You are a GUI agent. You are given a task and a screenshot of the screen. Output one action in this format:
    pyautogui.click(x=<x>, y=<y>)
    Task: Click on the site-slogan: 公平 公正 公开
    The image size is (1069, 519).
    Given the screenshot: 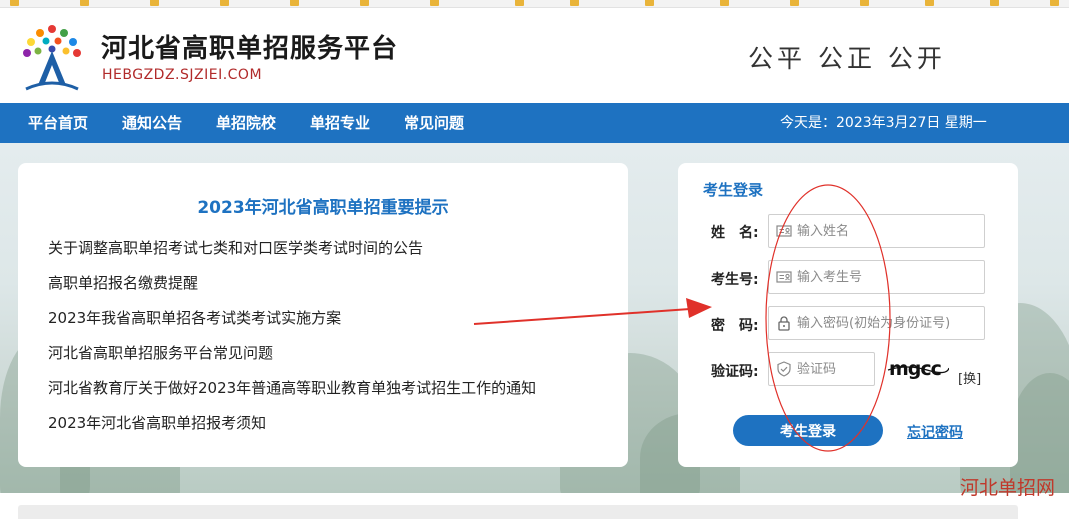 What is the action you would take?
    pyautogui.click(x=847, y=58)
    